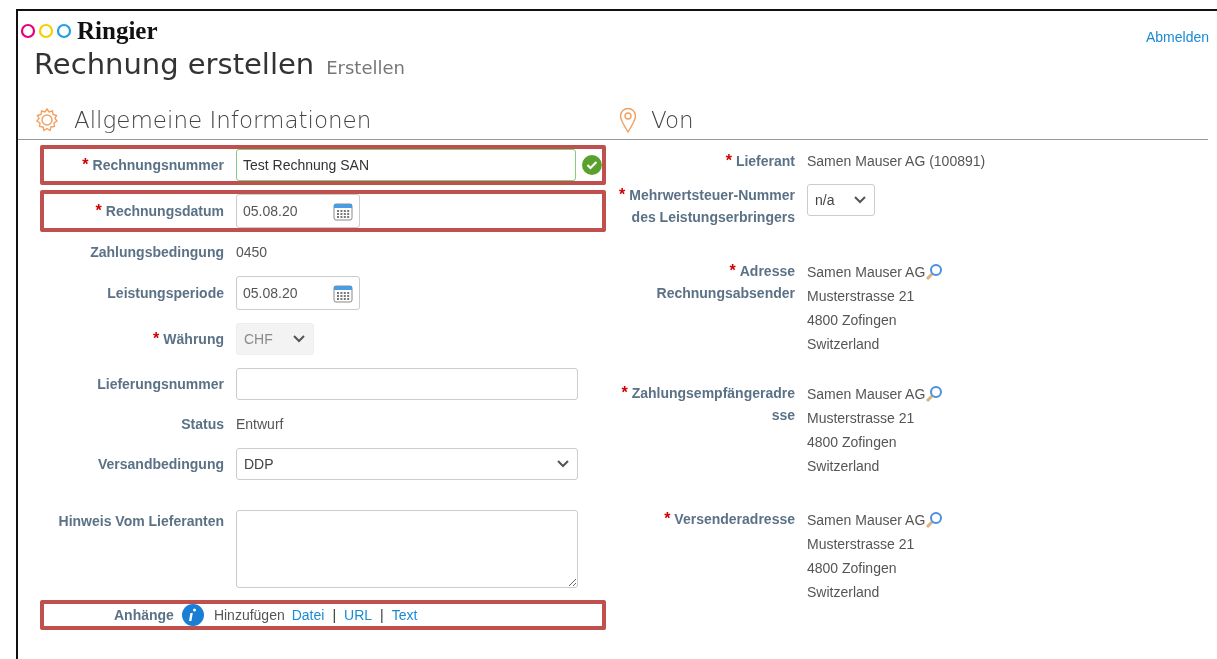  What do you see at coordinates (157, 252) in the screenshot?
I see `field-label: Zahlungsbedingung` at bounding box center [157, 252].